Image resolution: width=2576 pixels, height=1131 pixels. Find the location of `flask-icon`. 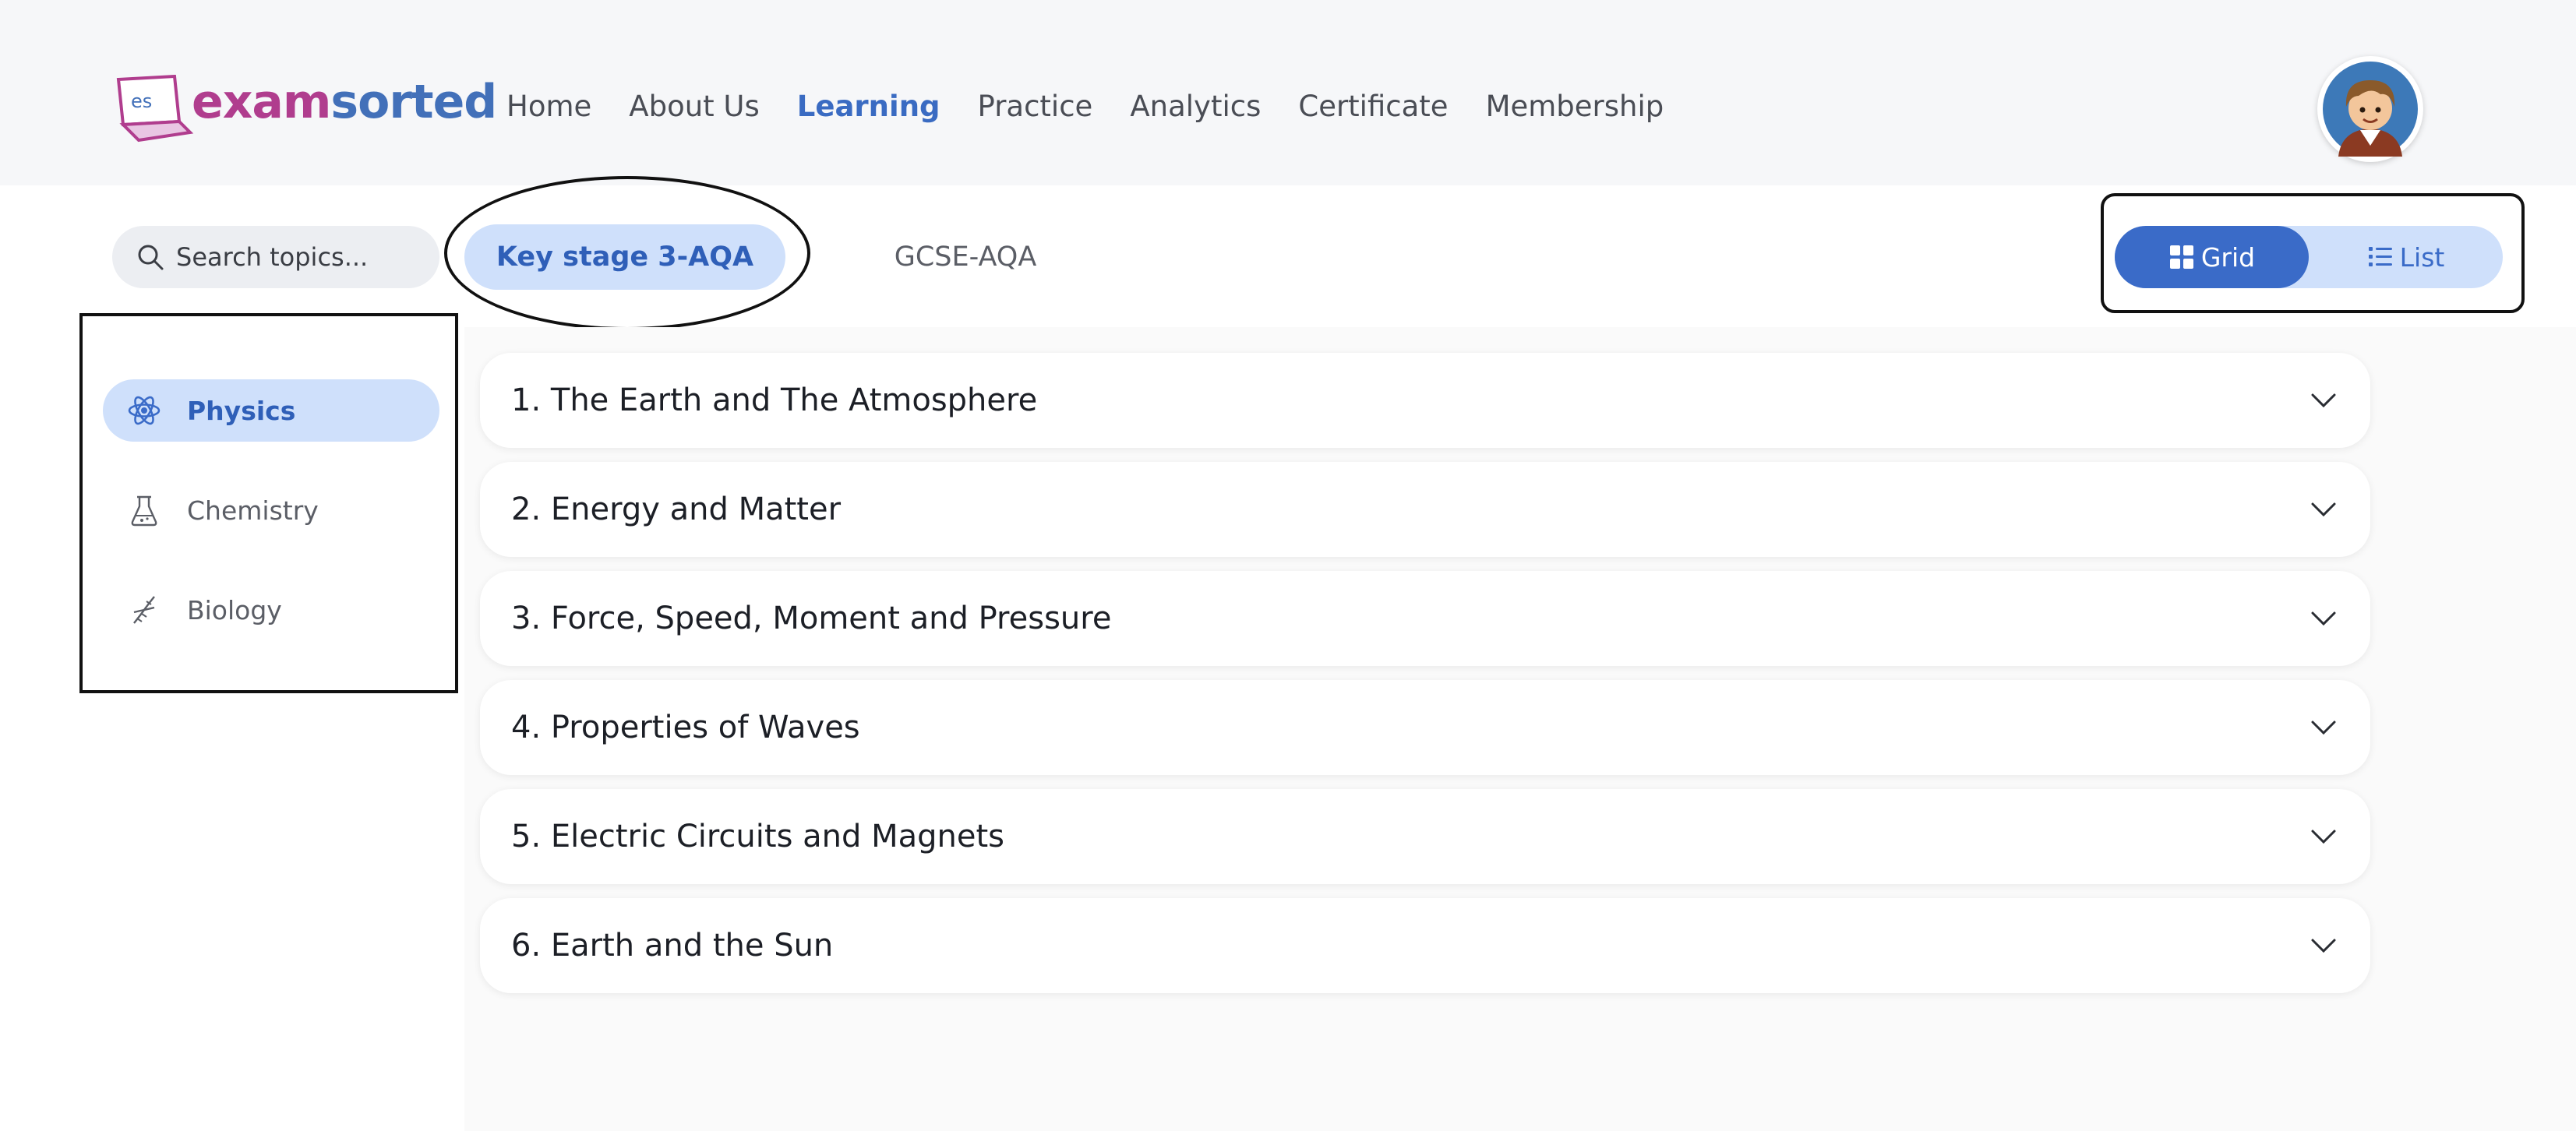

flask-icon is located at coordinates (144, 511).